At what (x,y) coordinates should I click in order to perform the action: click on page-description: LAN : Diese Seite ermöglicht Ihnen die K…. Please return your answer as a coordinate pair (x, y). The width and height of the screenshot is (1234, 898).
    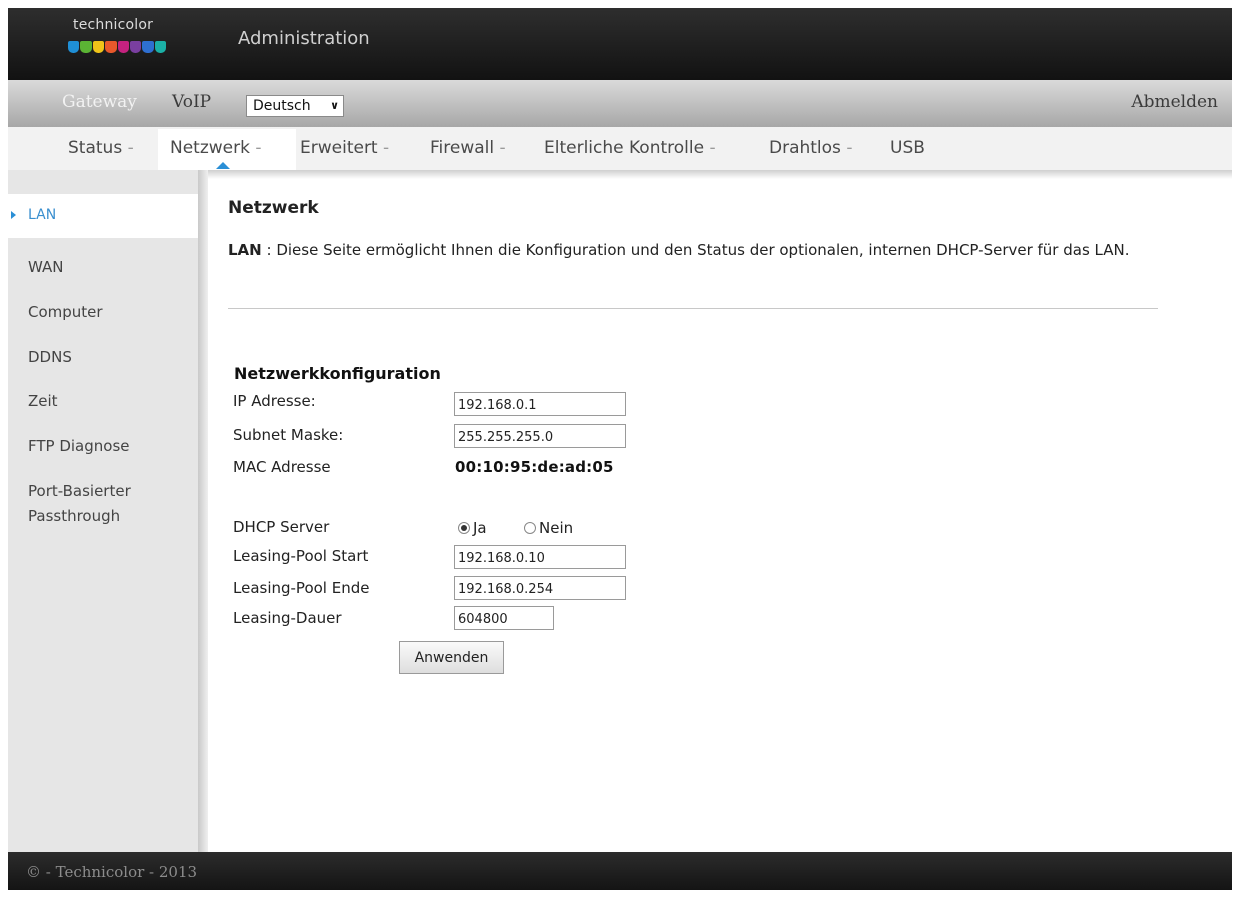
    Looking at the image, I should click on (698, 250).